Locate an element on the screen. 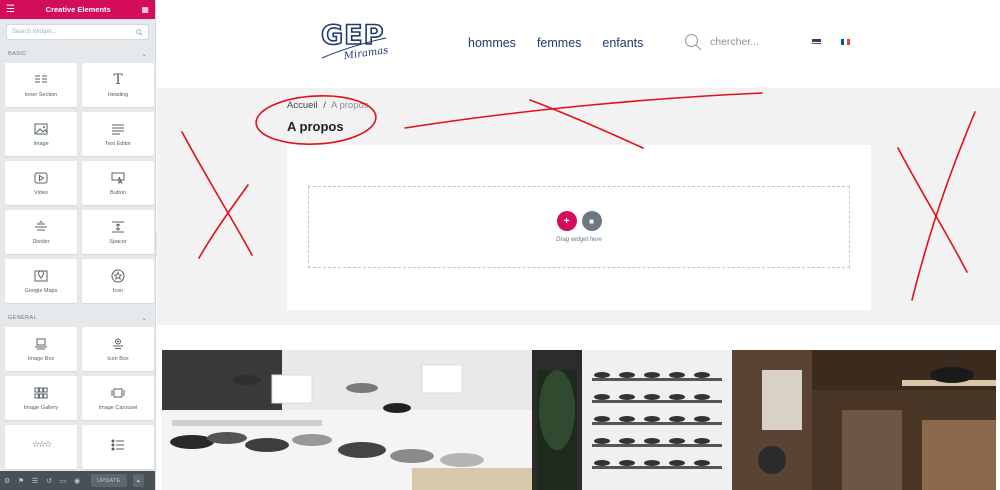 The height and width of the screenshot is (490, 1000). widget-label: Icon Box is located at coordinates (118, 358).